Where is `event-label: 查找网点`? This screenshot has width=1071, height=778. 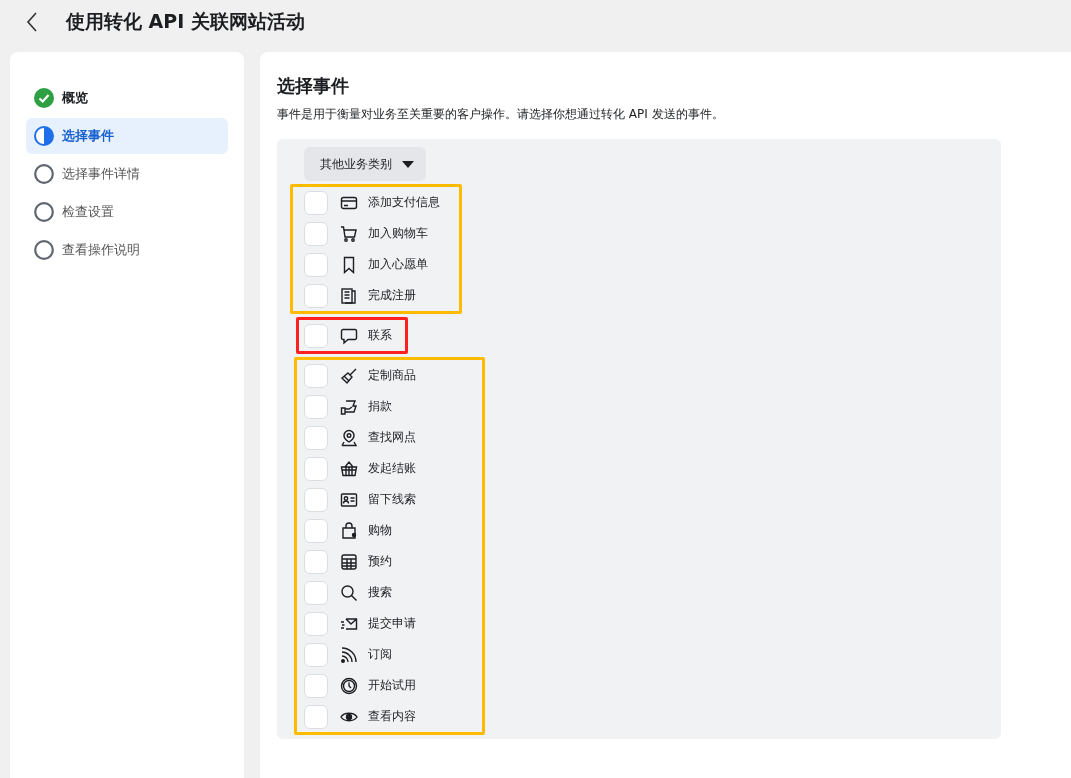
event-label: 查找网点 is located at coordinates (392, 437).